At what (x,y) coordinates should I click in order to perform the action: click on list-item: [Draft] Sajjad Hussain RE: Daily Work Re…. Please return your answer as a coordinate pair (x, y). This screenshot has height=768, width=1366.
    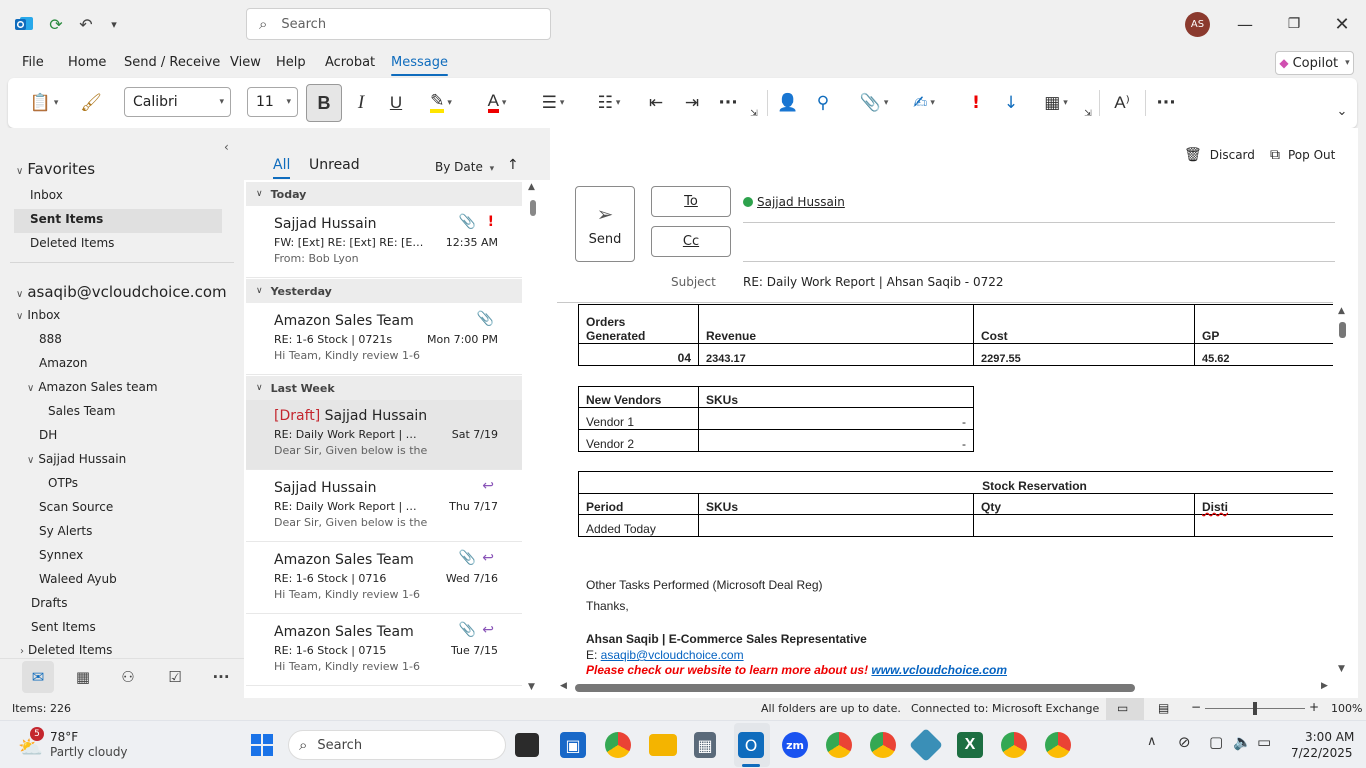
    Looking at the image, I should click on (384, 435).